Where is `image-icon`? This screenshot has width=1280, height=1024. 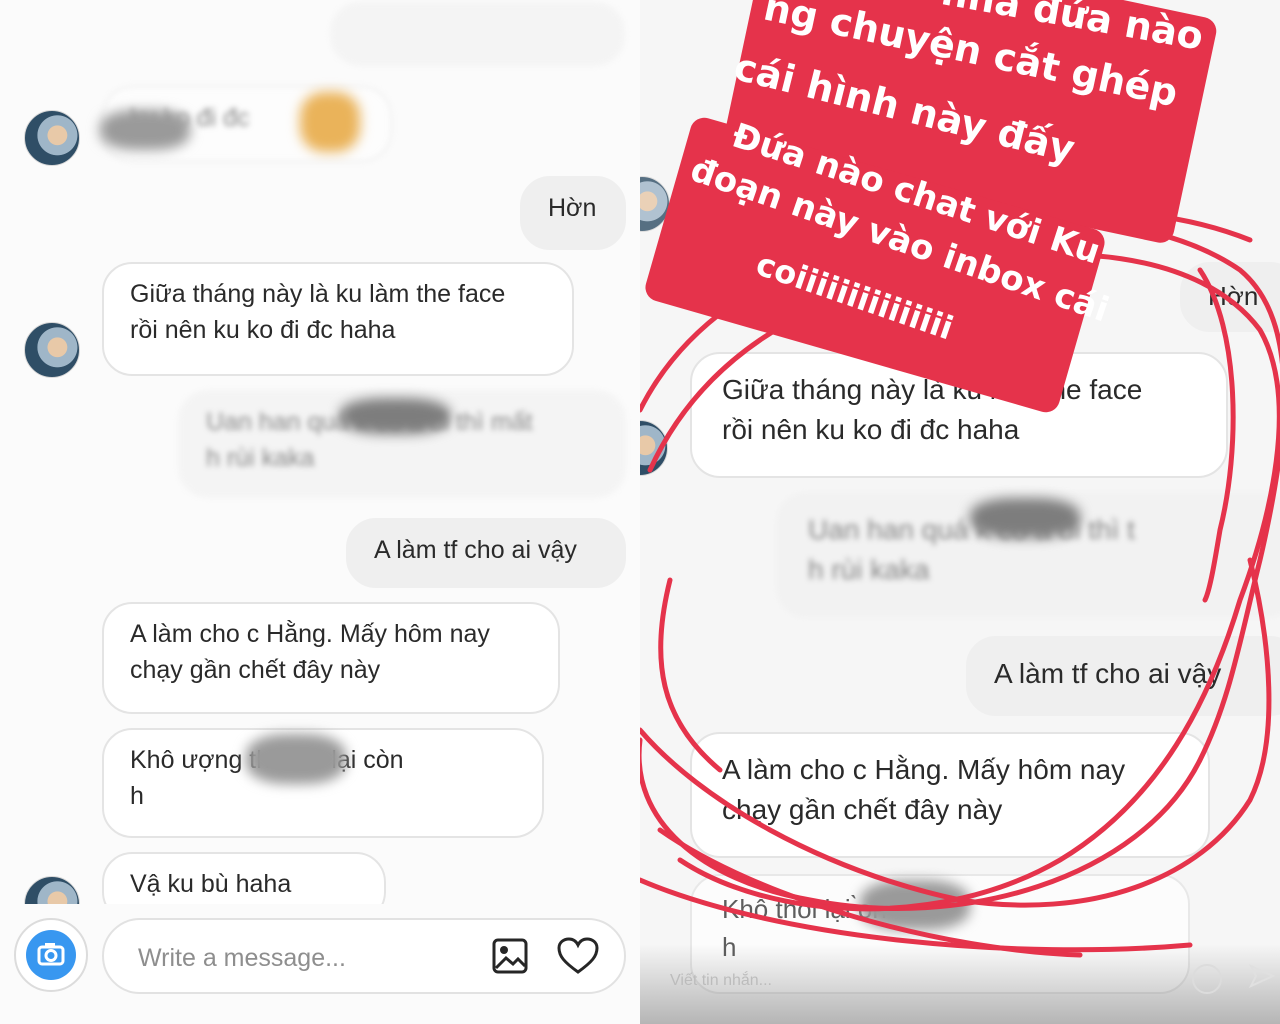
image-icon is located at coordinates (510, 956).